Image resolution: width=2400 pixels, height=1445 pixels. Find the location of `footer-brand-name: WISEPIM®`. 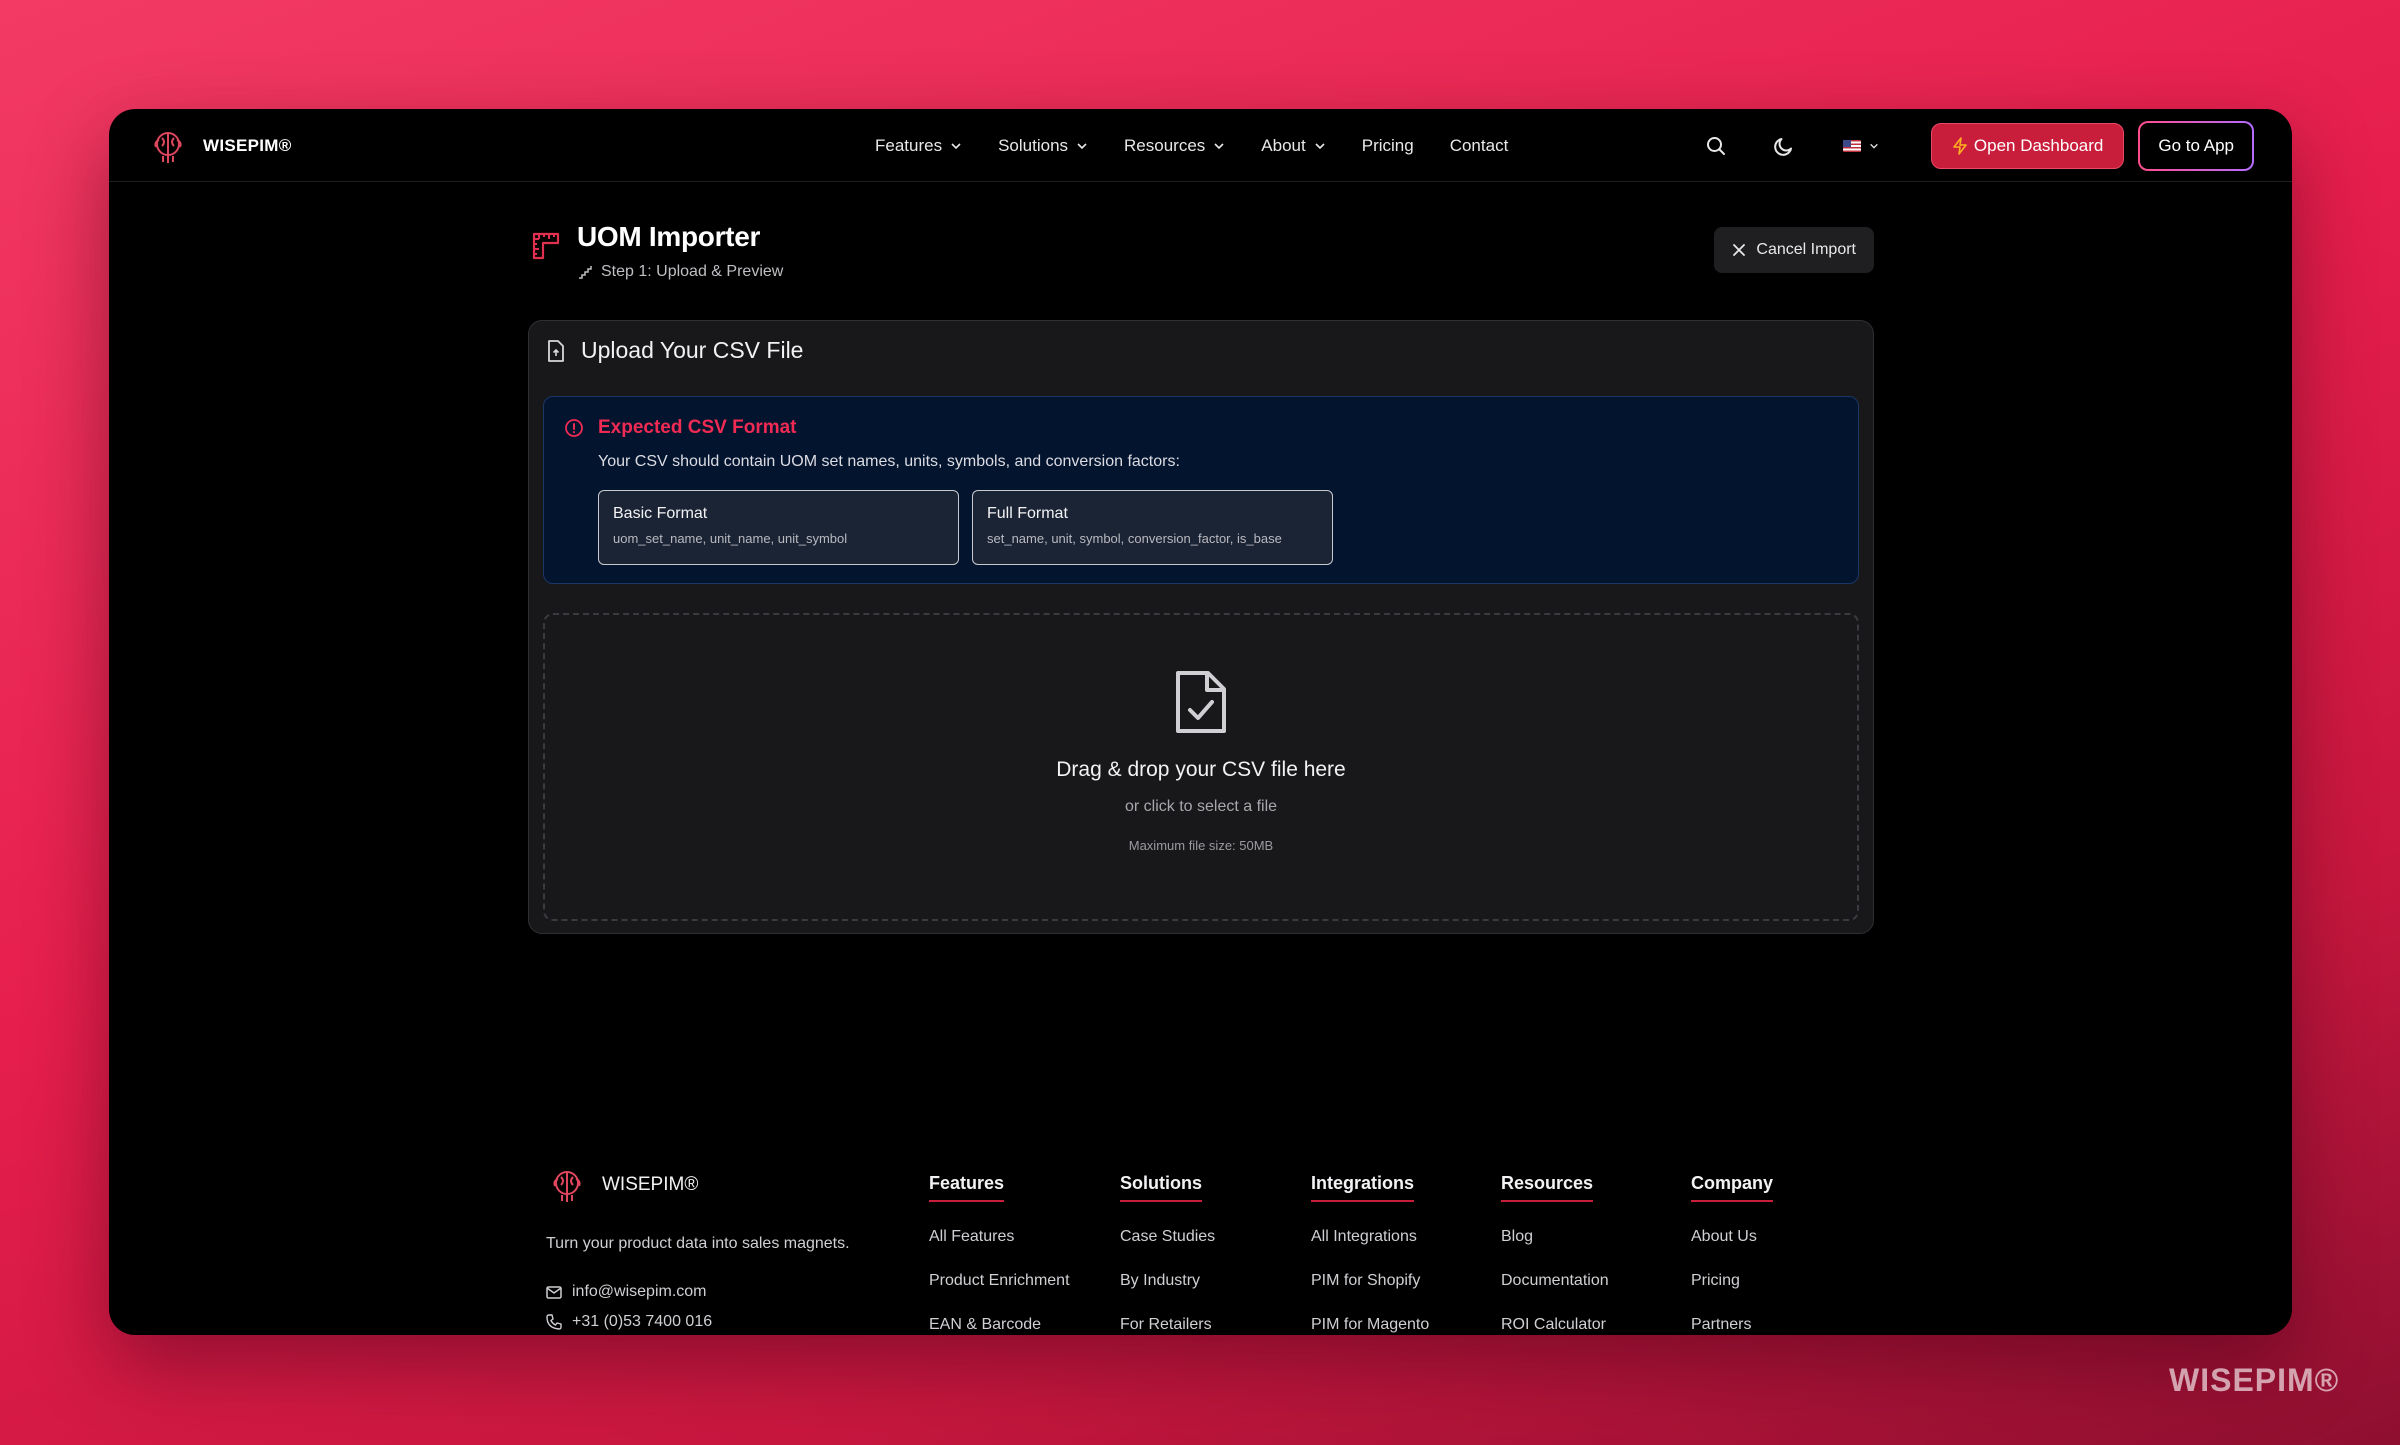

footer-brand-name: WISEPIM® is located at coordinates (650, 1184).